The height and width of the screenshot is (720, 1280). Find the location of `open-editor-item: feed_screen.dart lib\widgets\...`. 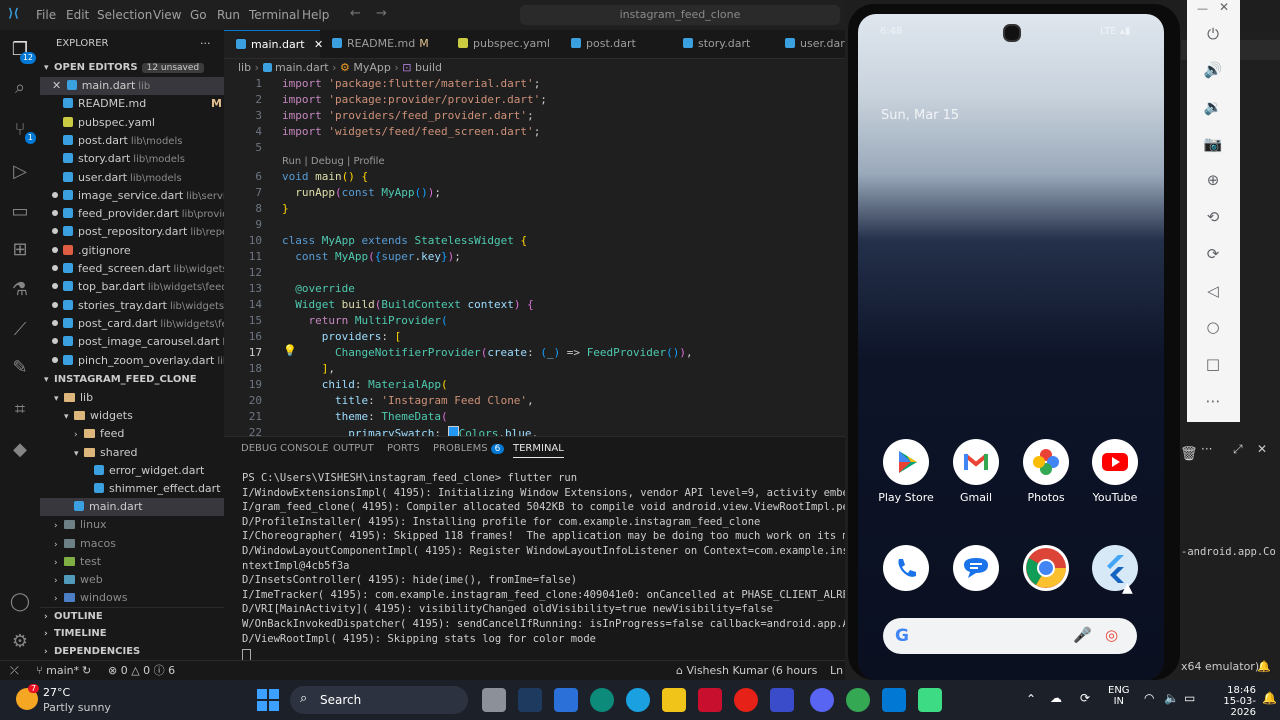

open-editor-item: feed_screen.dart lib\widgets\... is located at coordinates (138, 269).